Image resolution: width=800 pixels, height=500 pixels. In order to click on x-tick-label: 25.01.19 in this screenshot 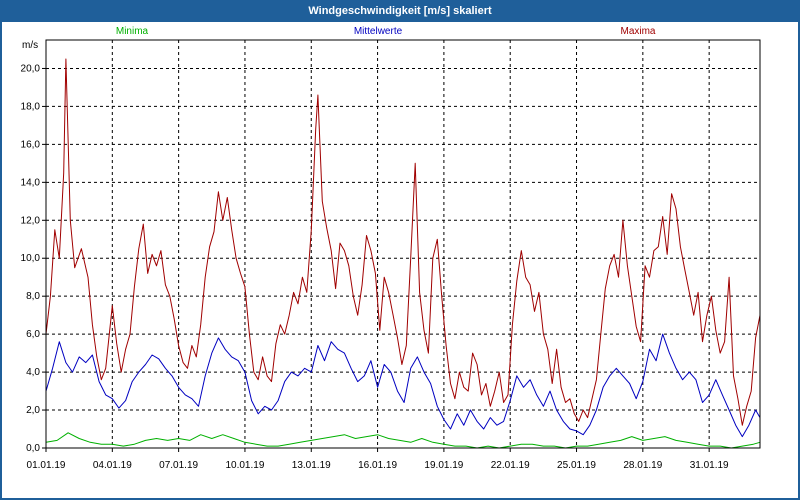, I will do `click(576, 465)`.